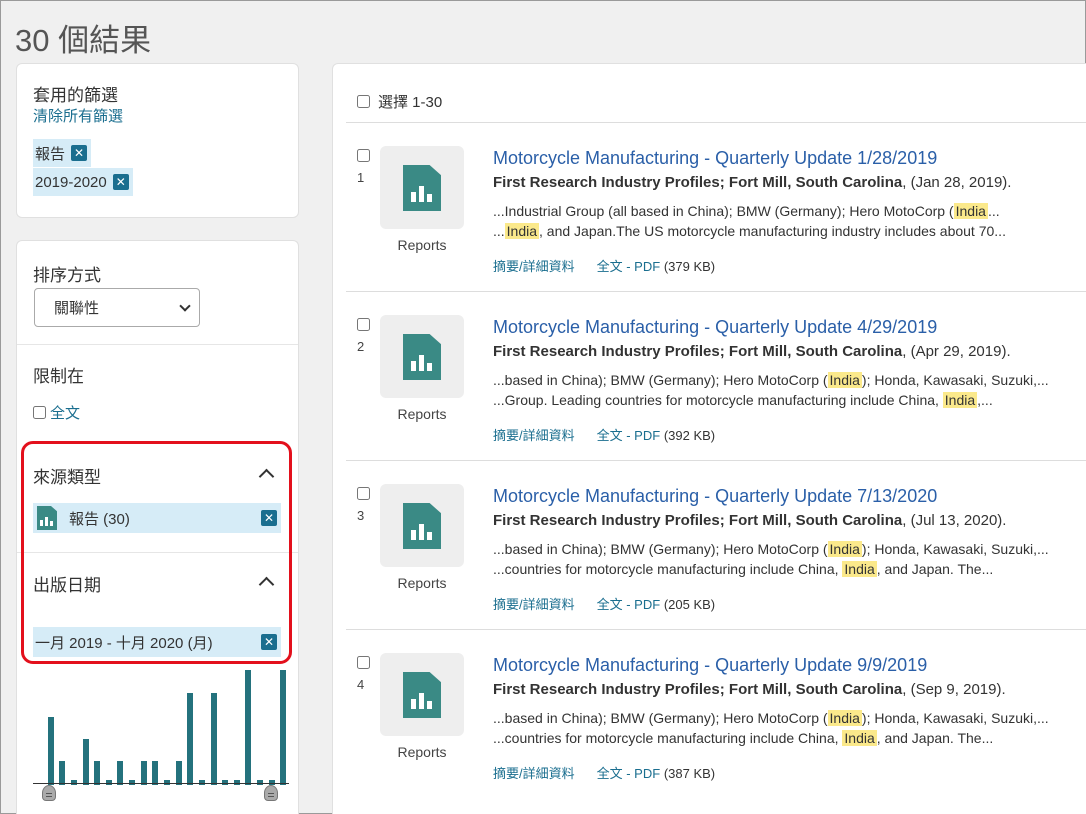  I want to click on range-end-handle, so click(271, 793).